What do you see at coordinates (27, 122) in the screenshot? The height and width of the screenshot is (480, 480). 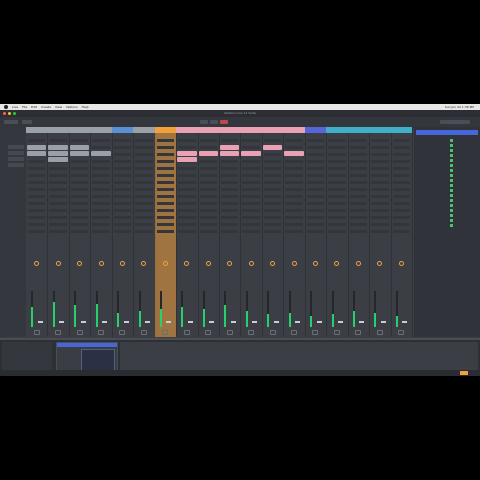 I see `time-signature-field` at bounding box center [27, 122].